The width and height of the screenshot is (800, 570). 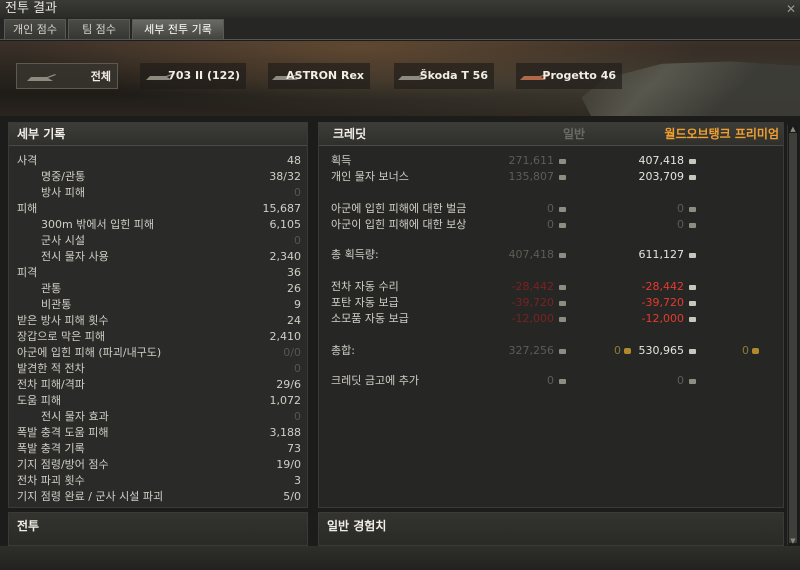 What do you see at coordinates (531, 254) in the screenshot?
I see `normal-value: 407,418` at bounding box center [531, 254].